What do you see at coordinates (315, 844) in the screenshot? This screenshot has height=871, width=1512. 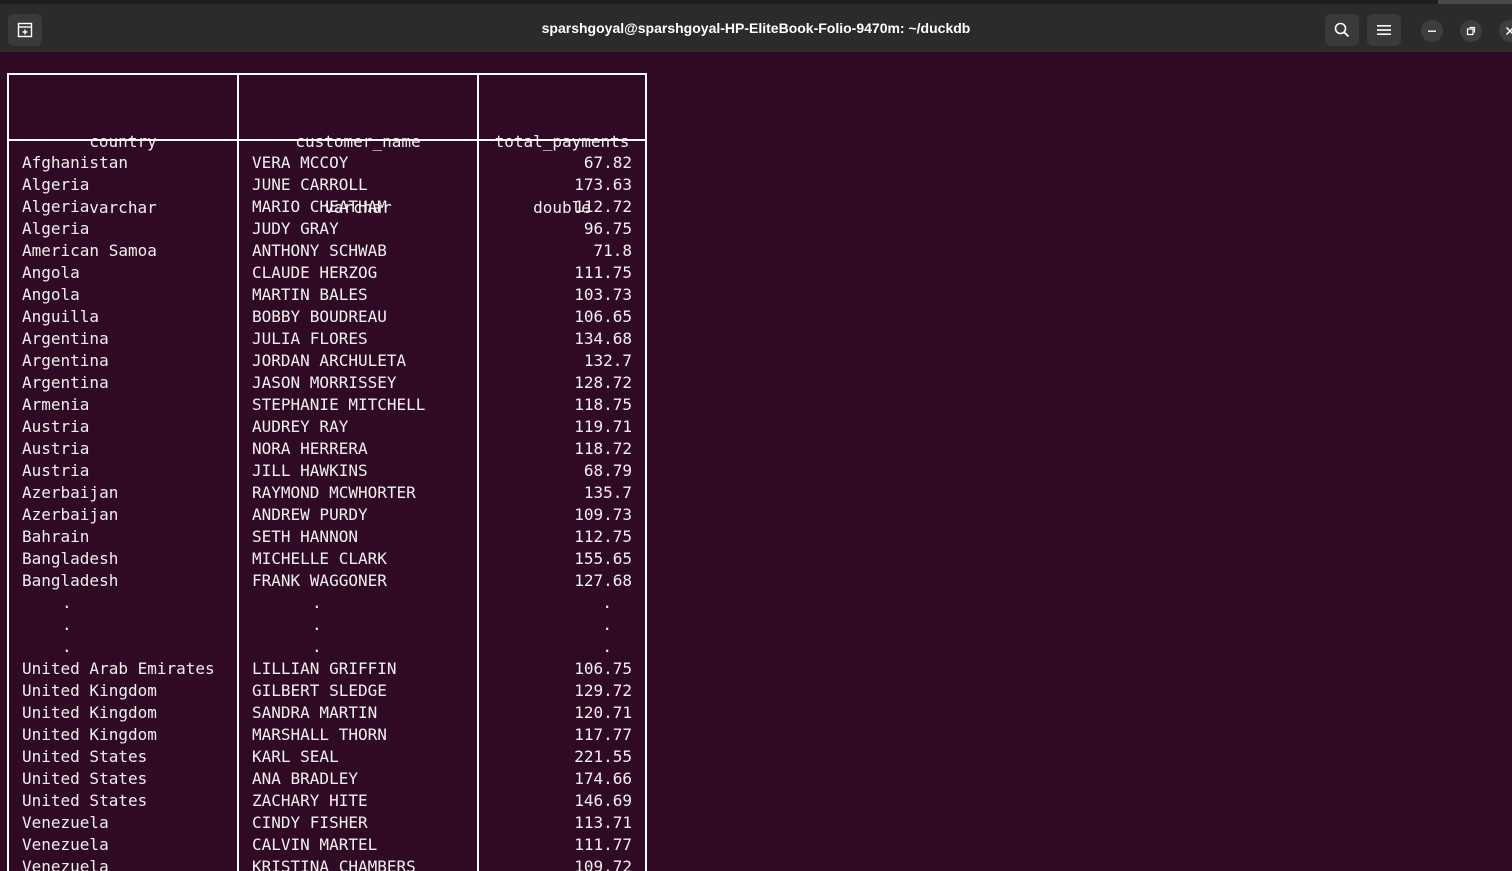 I see `cell-customer-name: CALVIN MARTEL` at bounding box center [315, 844].